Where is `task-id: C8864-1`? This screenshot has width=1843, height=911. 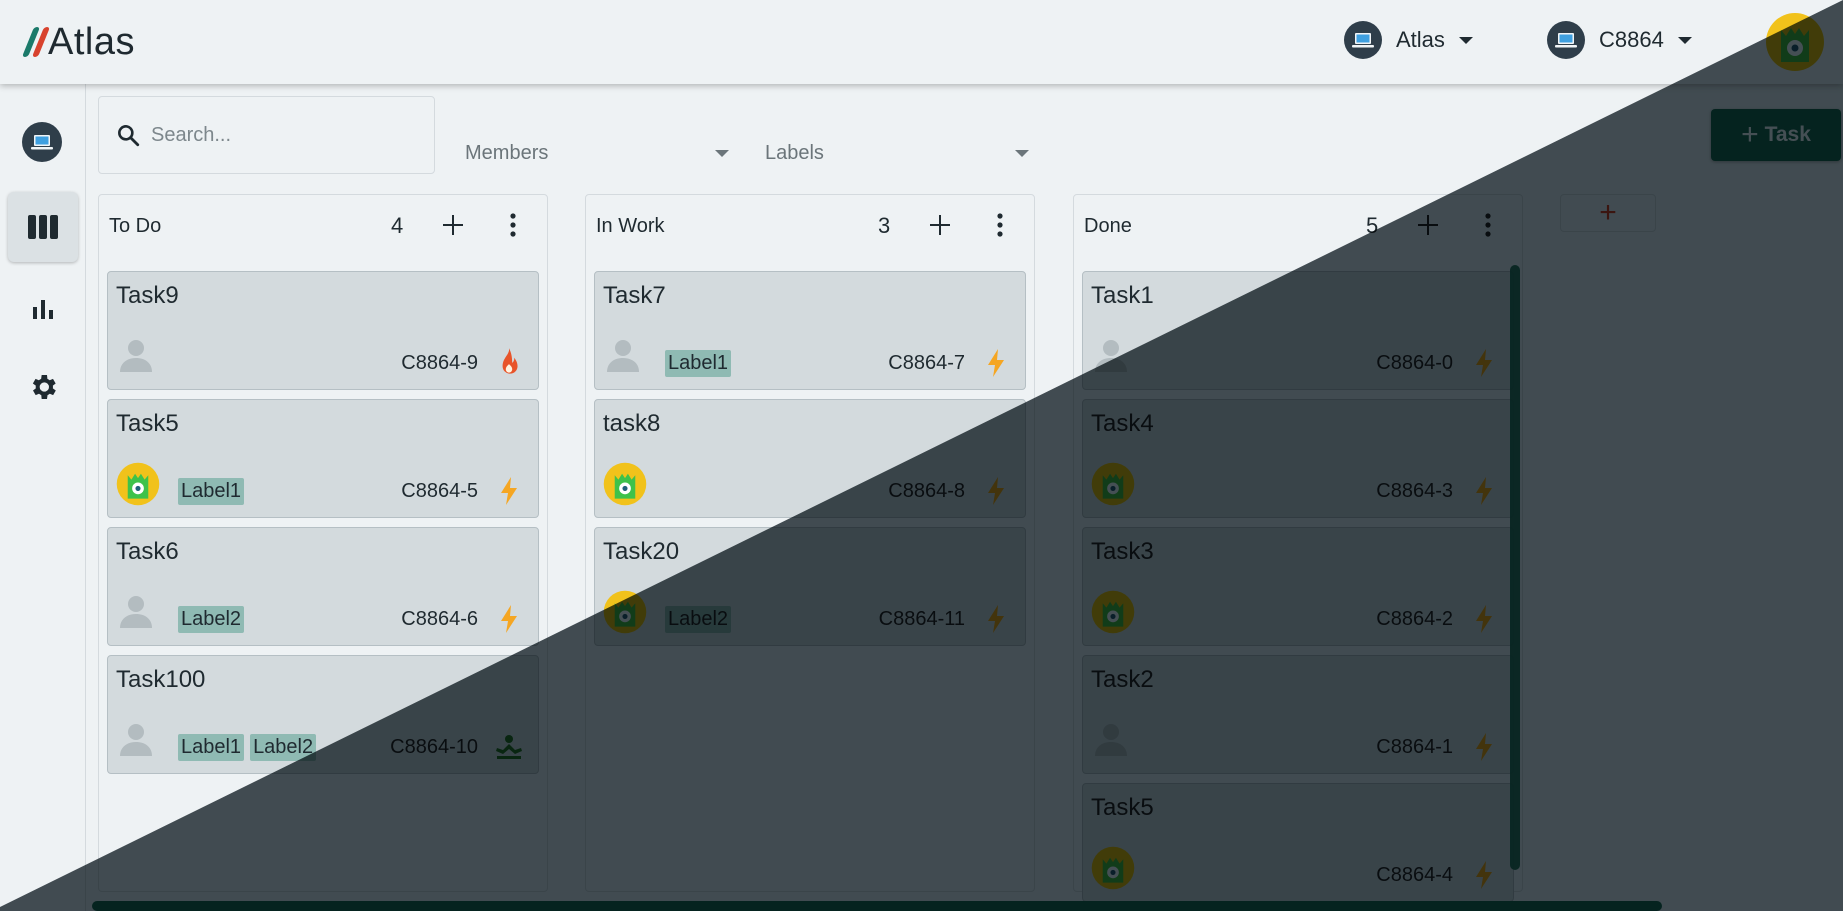 task-id: C8864-1 is located at coordinates (1414, 747).